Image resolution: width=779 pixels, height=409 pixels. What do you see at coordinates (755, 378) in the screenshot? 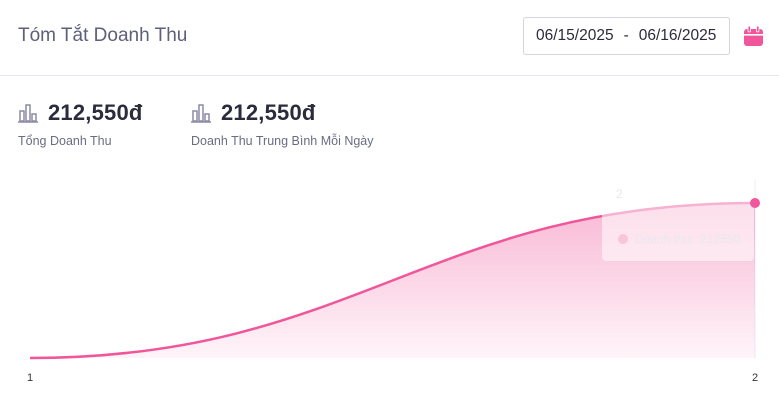
I see `x-tick-label: 2` at bounding box center [755, 378].